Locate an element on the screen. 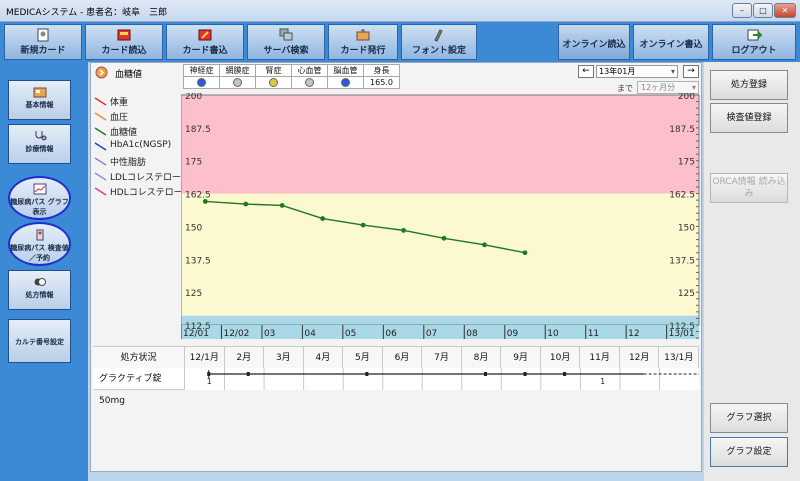 The height and width of the screenshot is (481, 800). legend-label: 血糖値 is located at coordinates (124, 133).